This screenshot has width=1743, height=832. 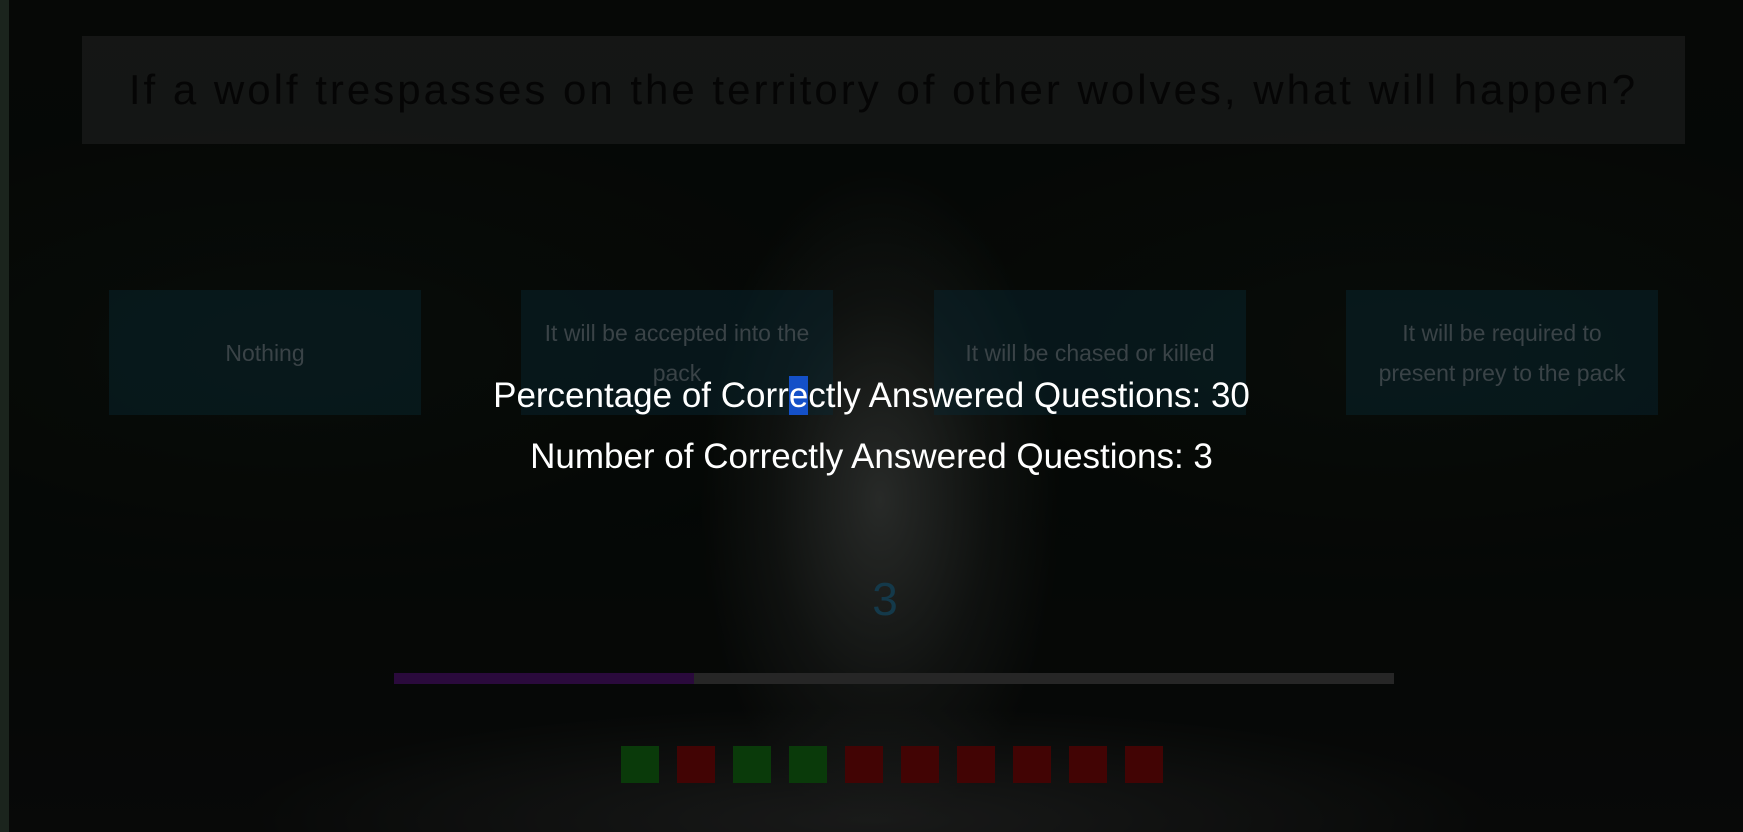 I want to click on percentage-text-start: Percentage of Corr, so click(x=641, y=395).